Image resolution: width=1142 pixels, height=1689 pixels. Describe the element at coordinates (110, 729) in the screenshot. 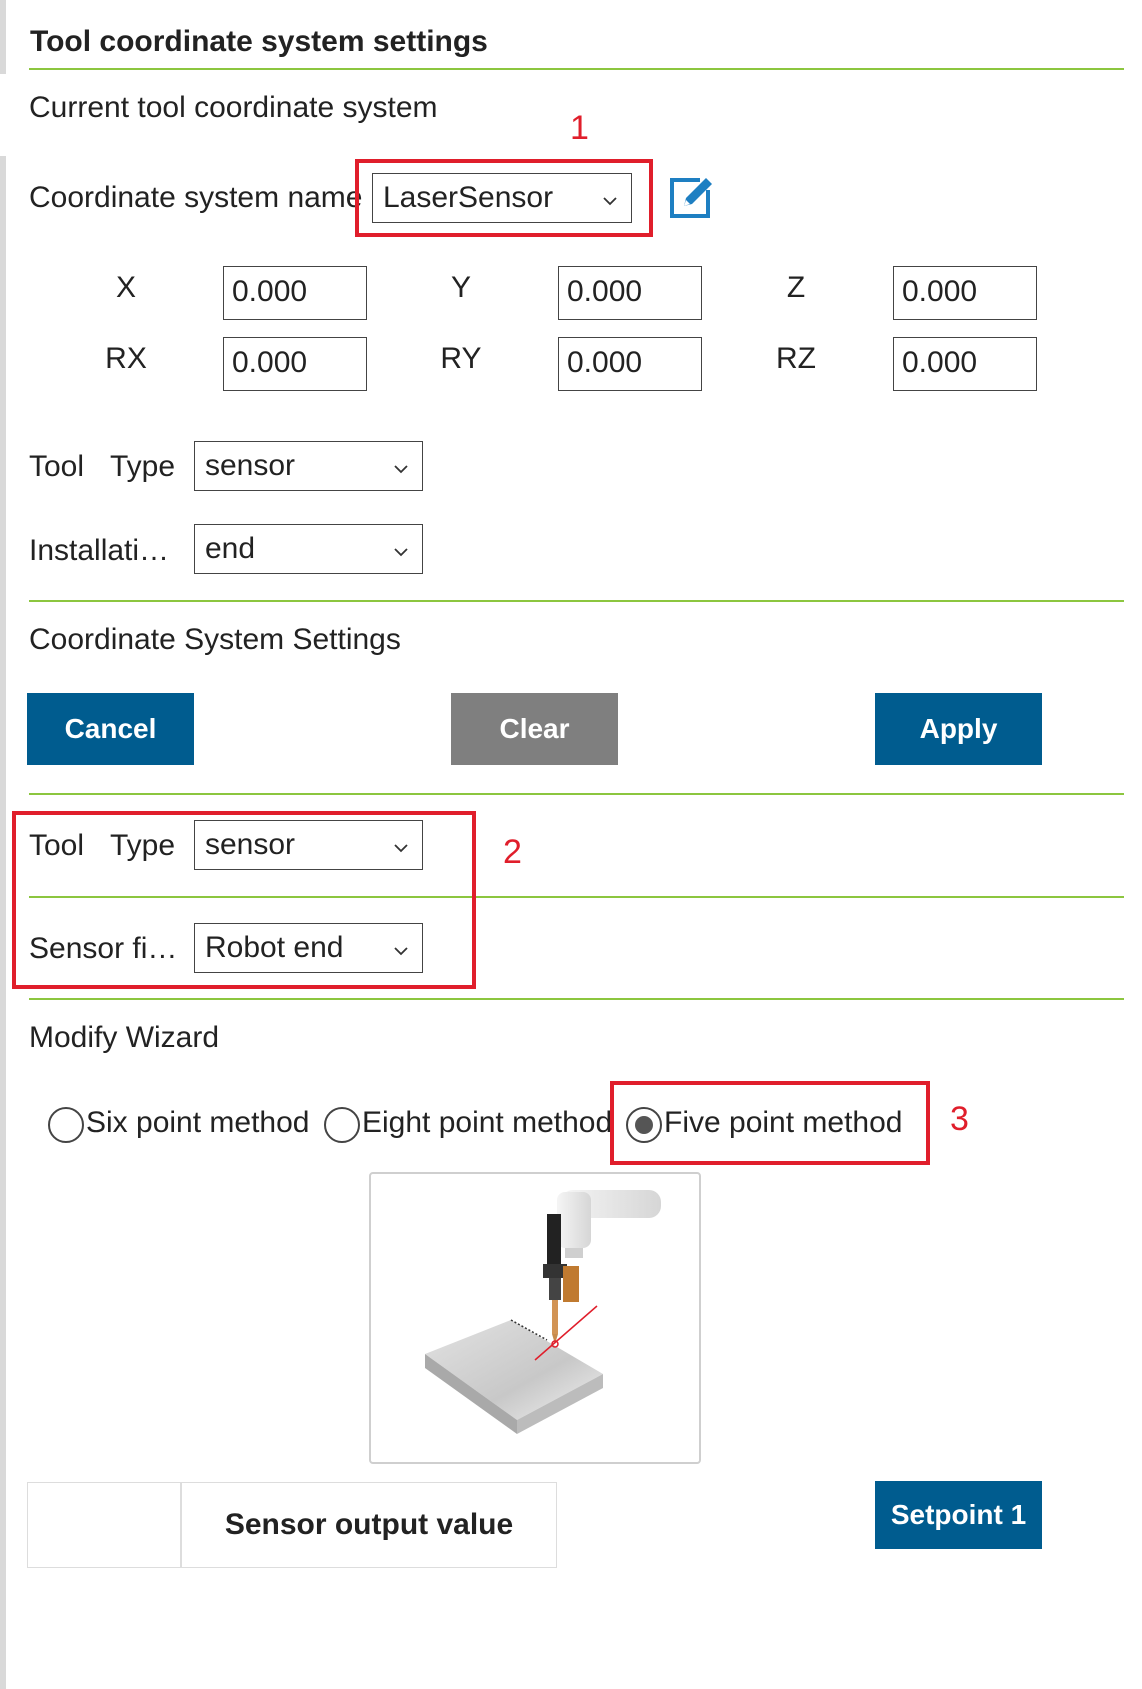

I see `cancel-button: Cancel` at that location.